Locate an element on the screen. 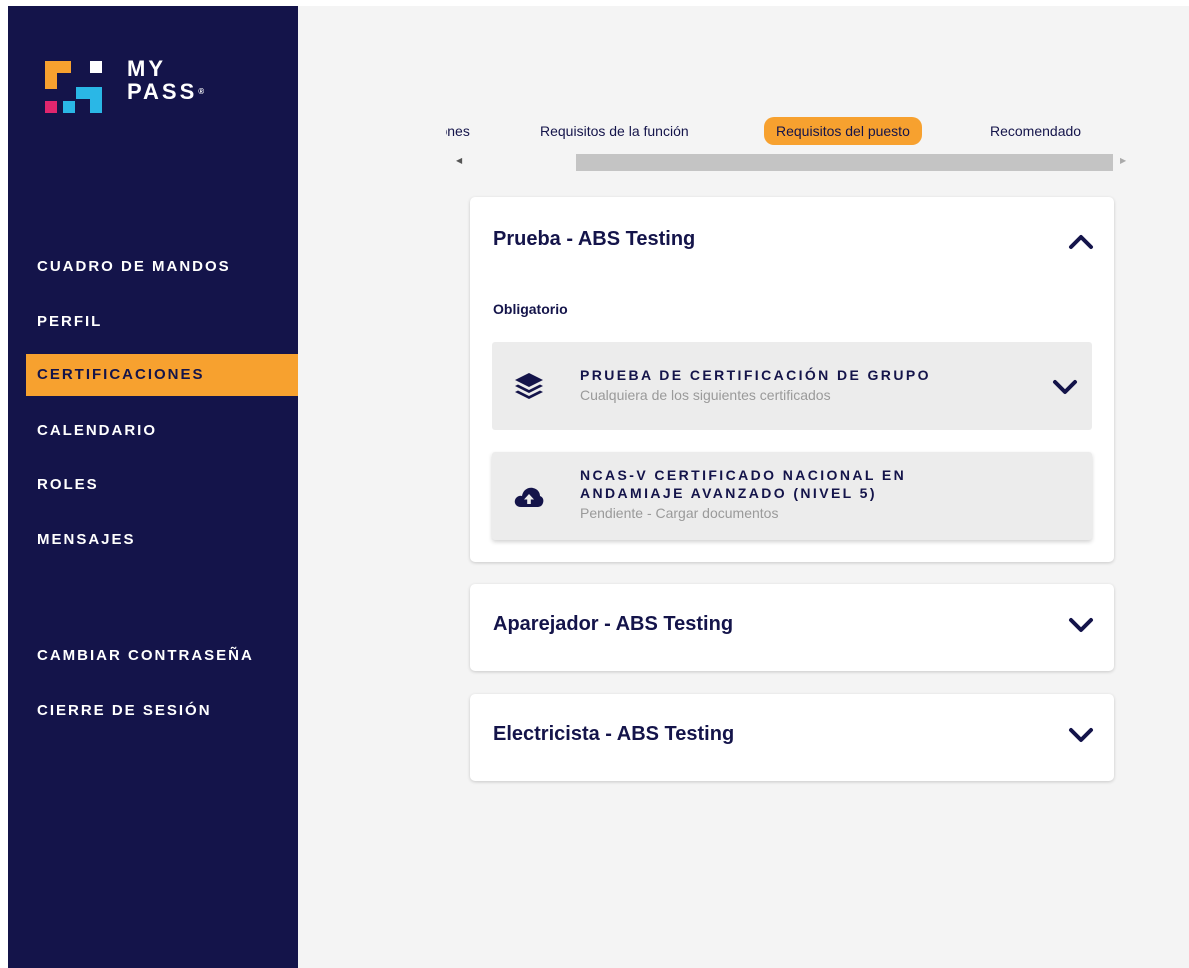  tab-recomendado: Recomendado is located at coordinates (1035, 131).